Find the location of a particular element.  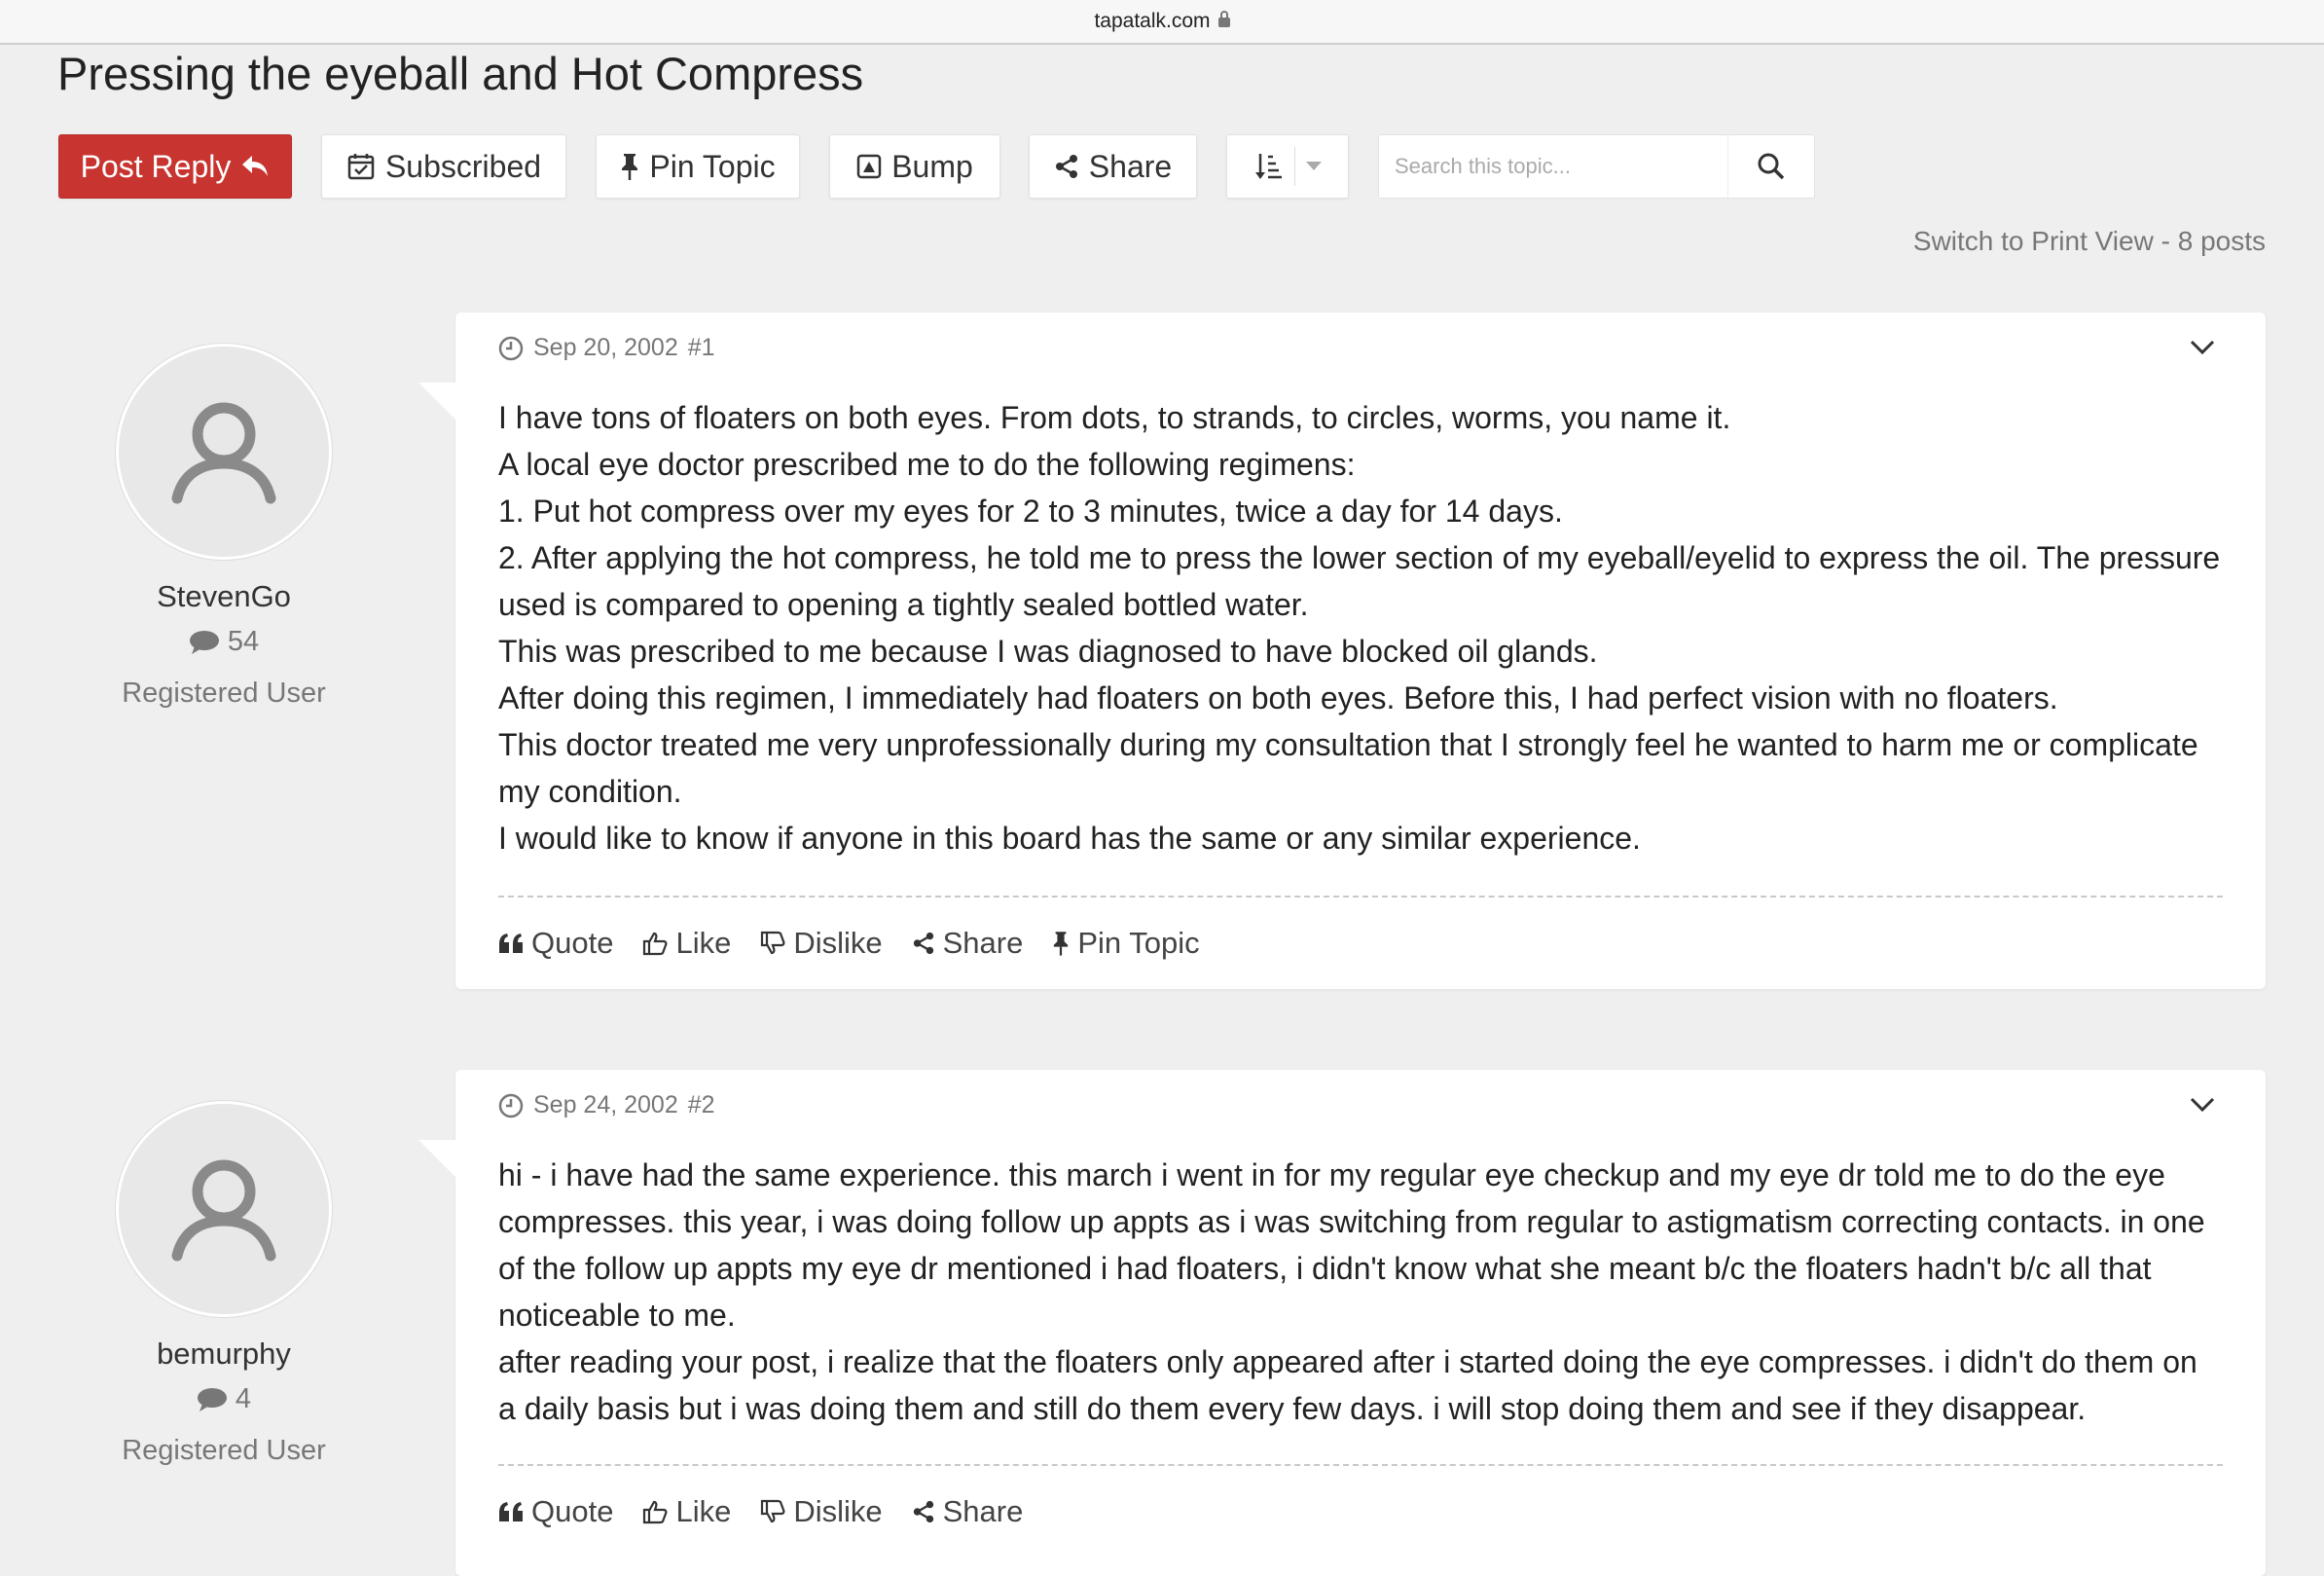

post-author-2: bemurphy 4 Registered User is located at coordinates (223, 1284).